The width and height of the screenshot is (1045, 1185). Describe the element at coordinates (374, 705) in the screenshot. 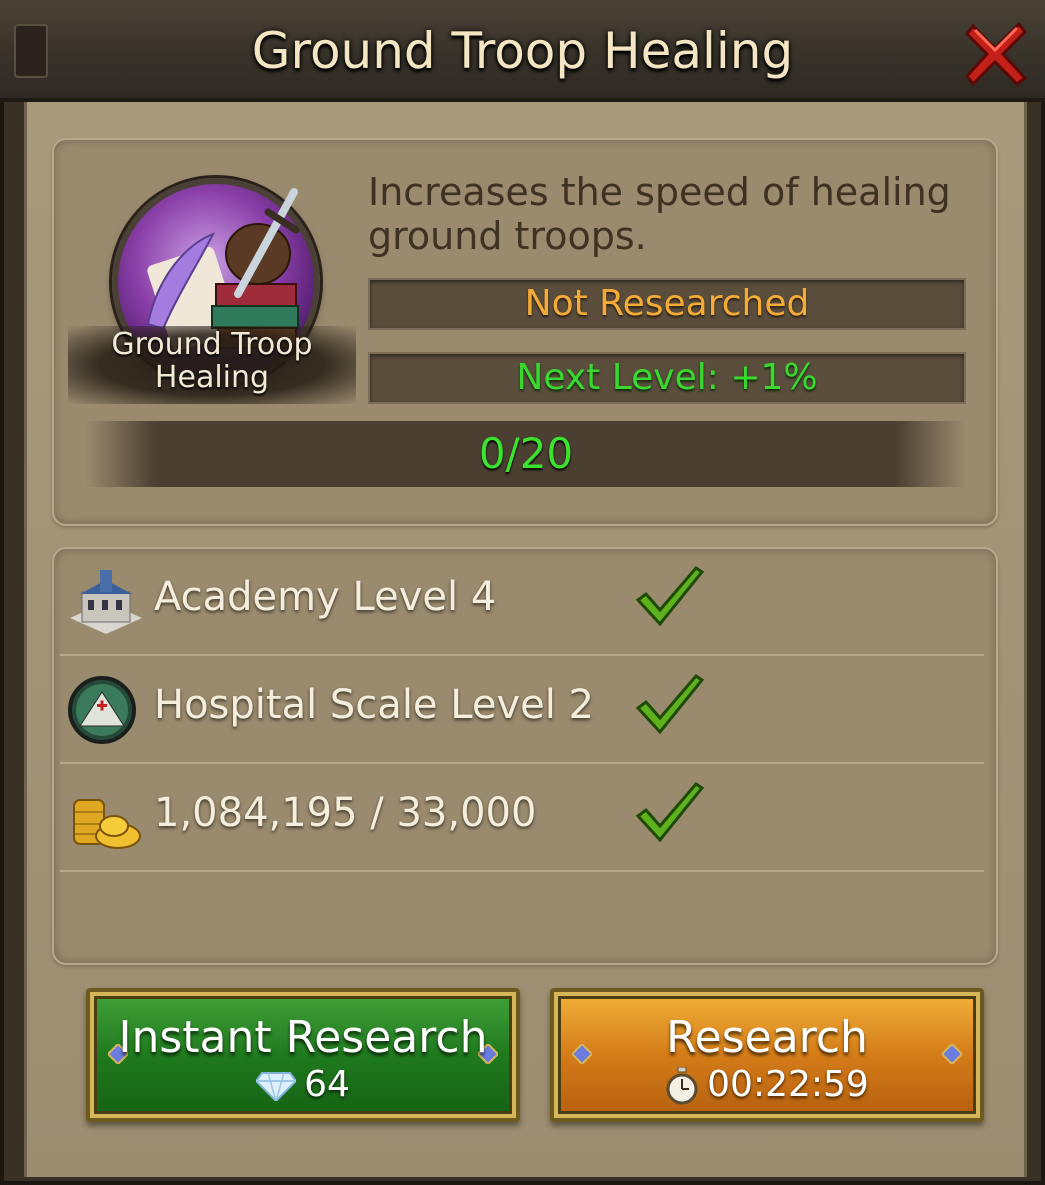

I see `requirement-label: Hospital Scale Level 2` at that location.